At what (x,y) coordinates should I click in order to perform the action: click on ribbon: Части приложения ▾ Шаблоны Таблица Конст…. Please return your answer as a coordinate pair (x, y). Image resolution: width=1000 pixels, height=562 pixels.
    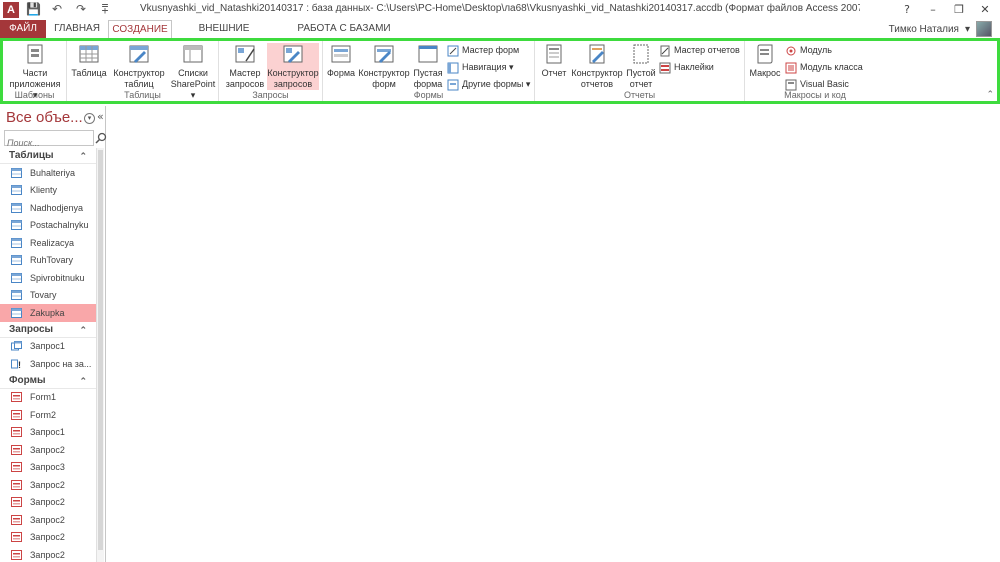
    Looking at the image, I should click on (500, 71).